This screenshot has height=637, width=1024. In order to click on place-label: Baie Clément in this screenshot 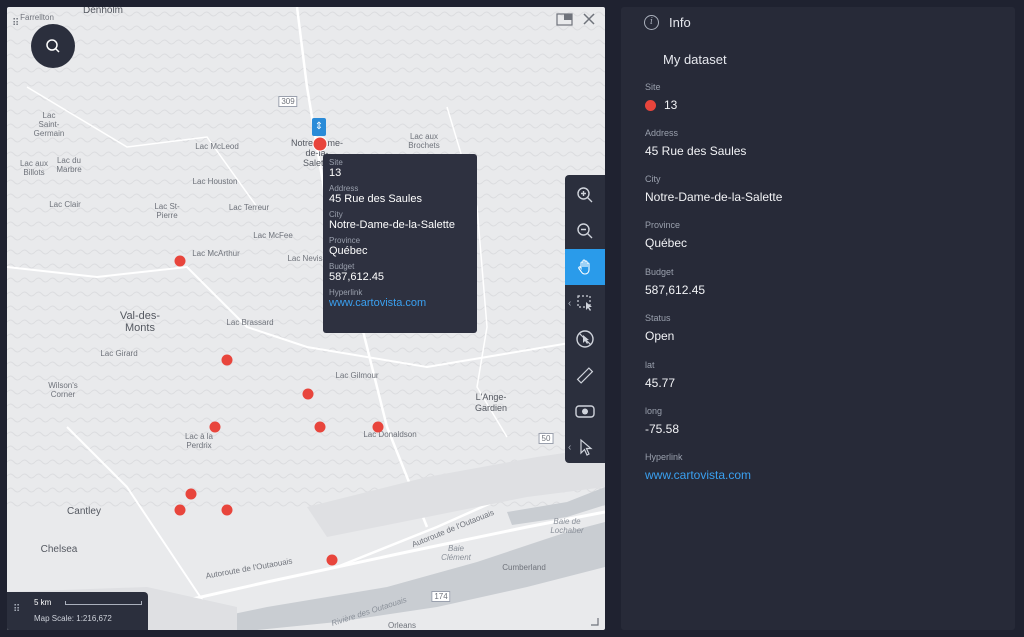, I will do `click(456, 553)`.